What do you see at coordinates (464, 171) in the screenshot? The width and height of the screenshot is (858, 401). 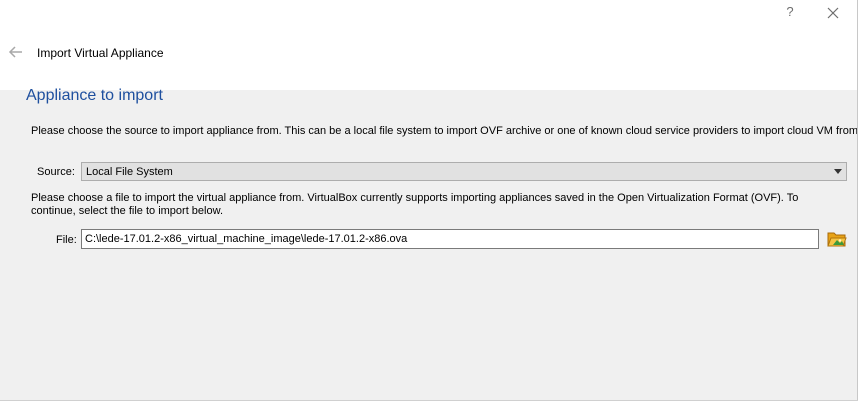 I see `source-select: Local File System` at bounding box center [464, 171].